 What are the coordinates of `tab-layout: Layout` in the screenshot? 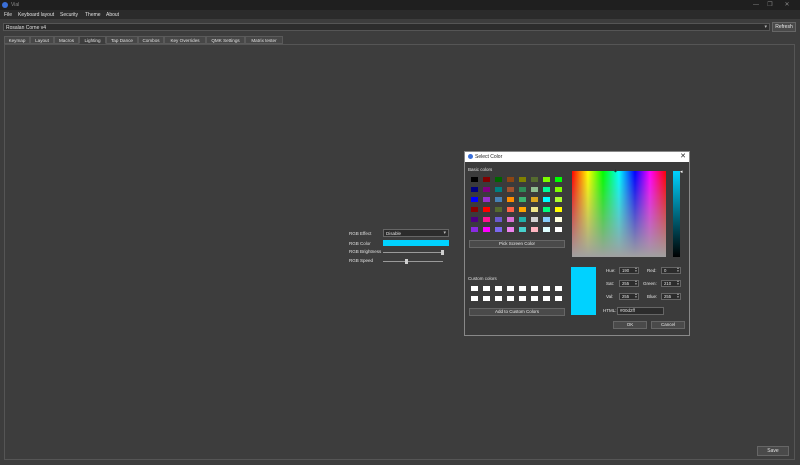 It's located at (42, 40).